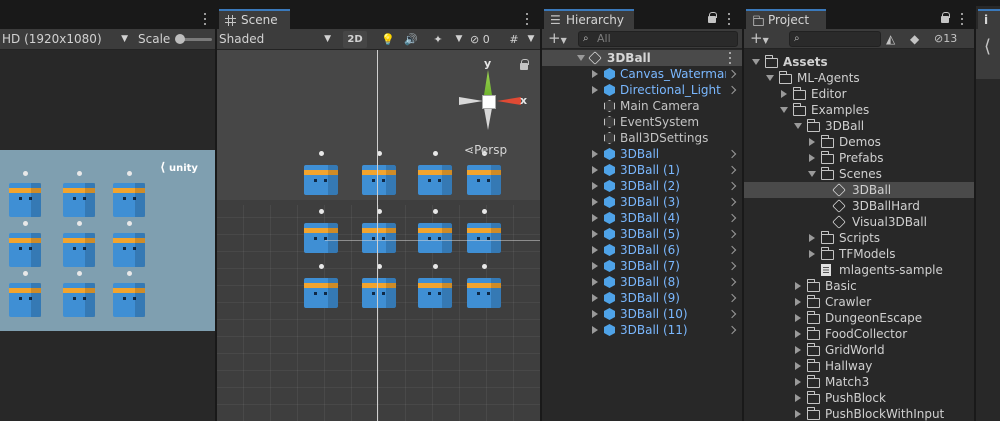  I want to click on project-folder: Basic, so click(859, 286).